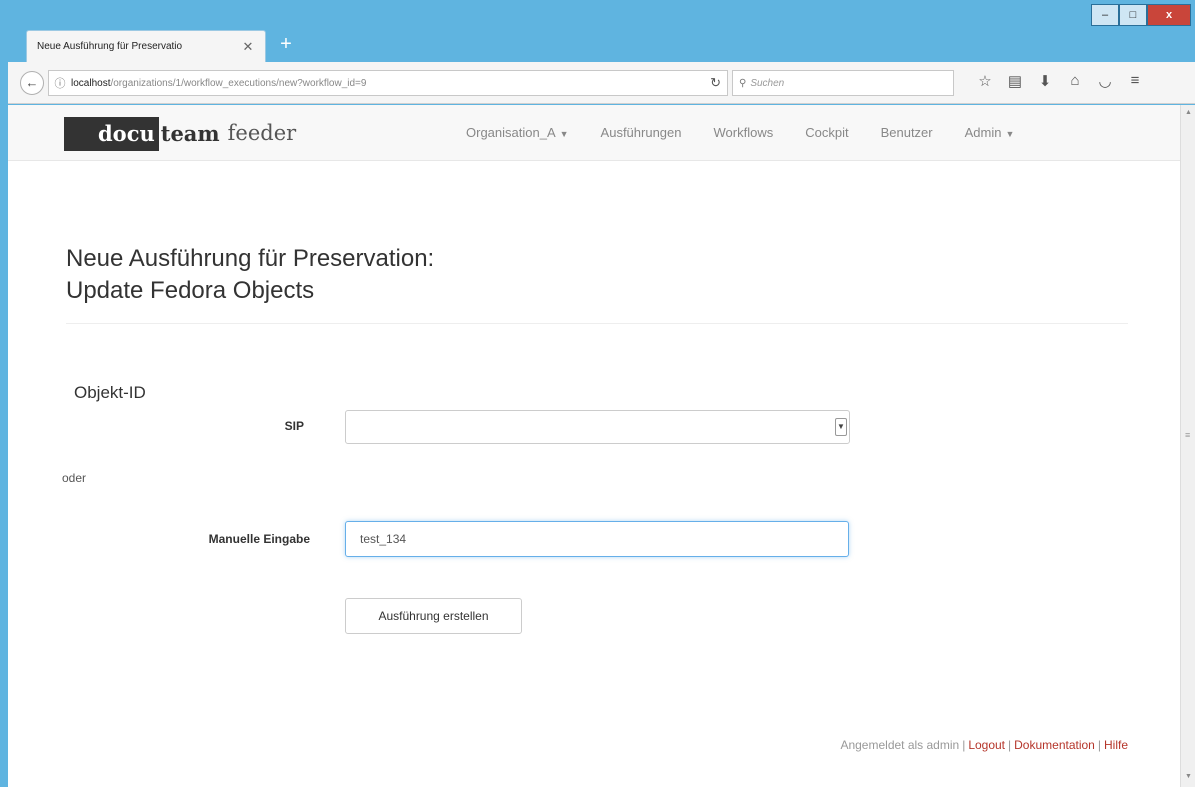 This screenshot has height=787, width=1195. I want to click on object-id-heading: Objekt-ID, so click(110, 392).